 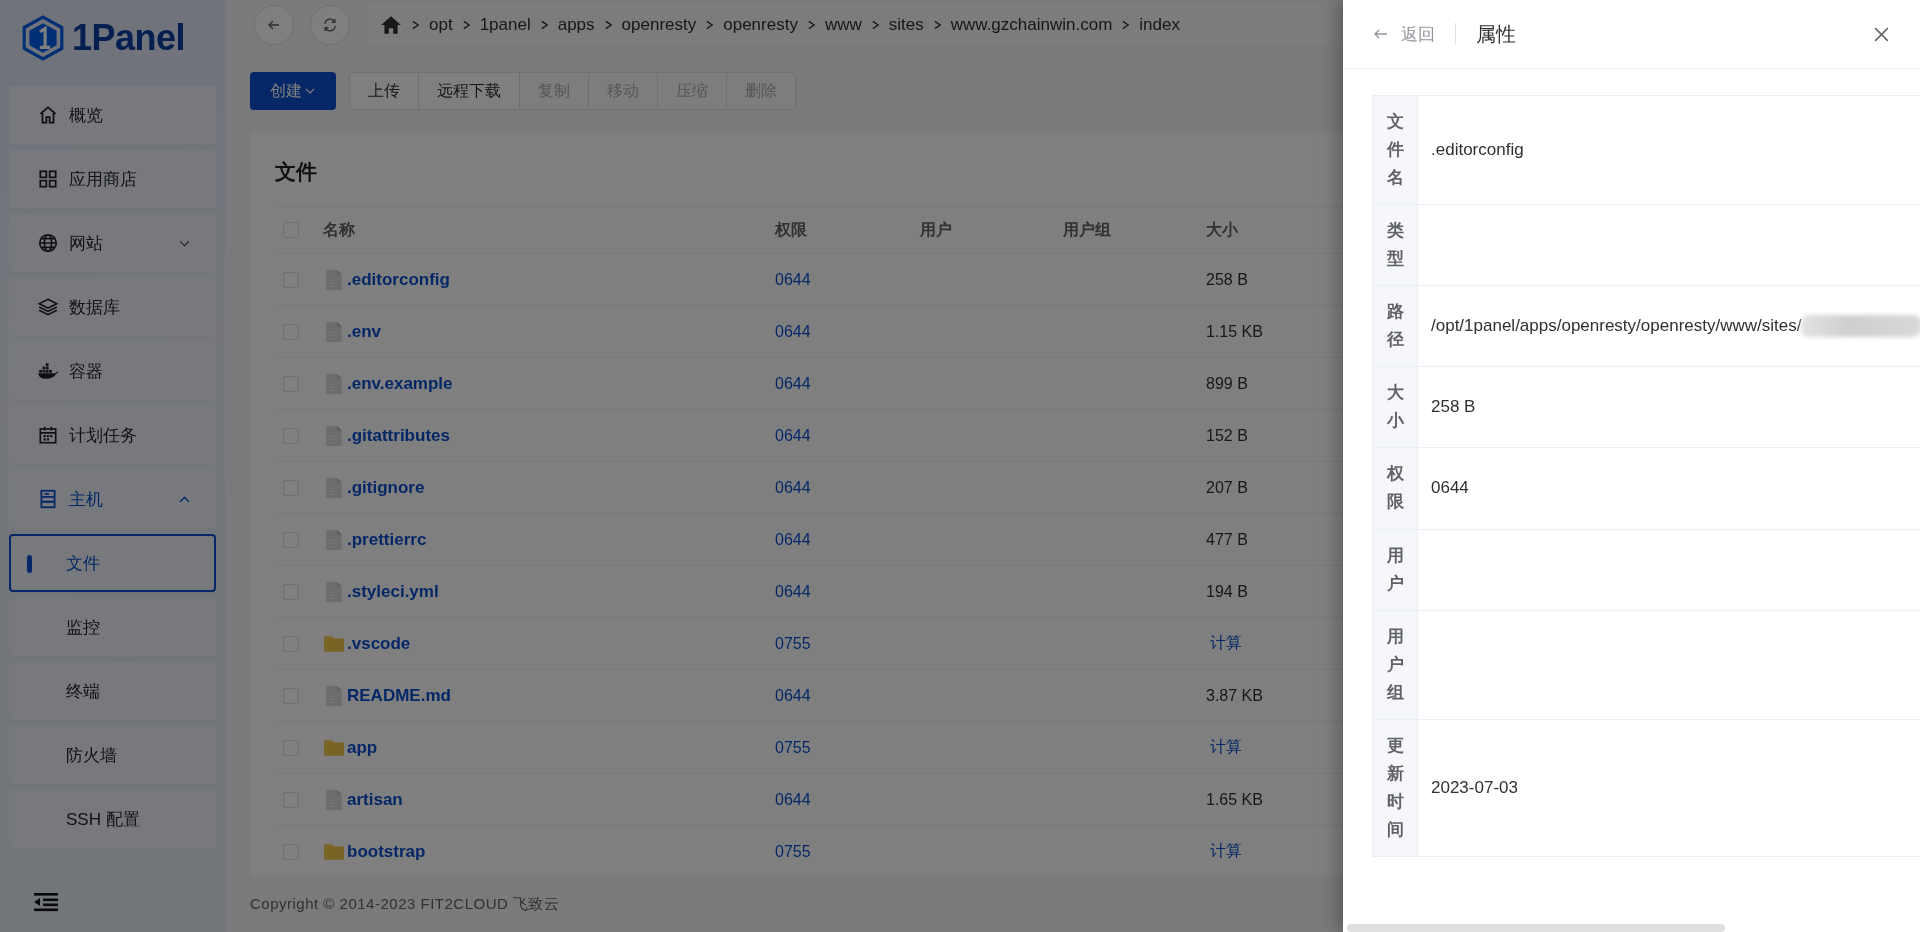 What do you see at coordinates (387, 539) in the screenshot?
I see `file-name-link: .prettierrc` at bounding box center [387, 539].